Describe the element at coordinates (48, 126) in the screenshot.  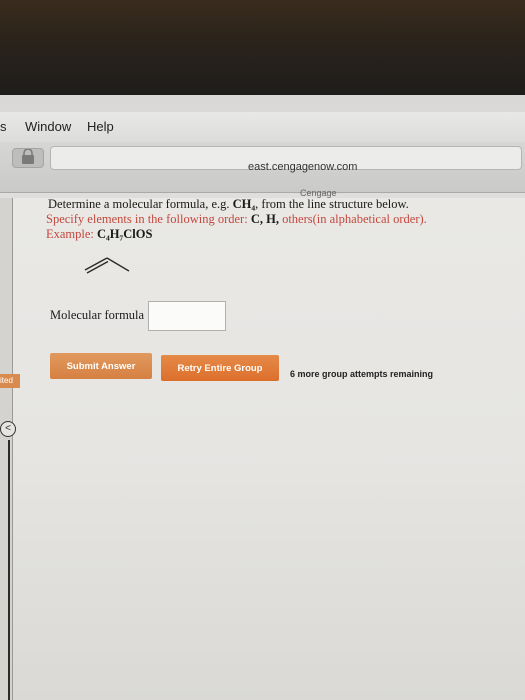
I see `menu-item-window: Window` at that location.